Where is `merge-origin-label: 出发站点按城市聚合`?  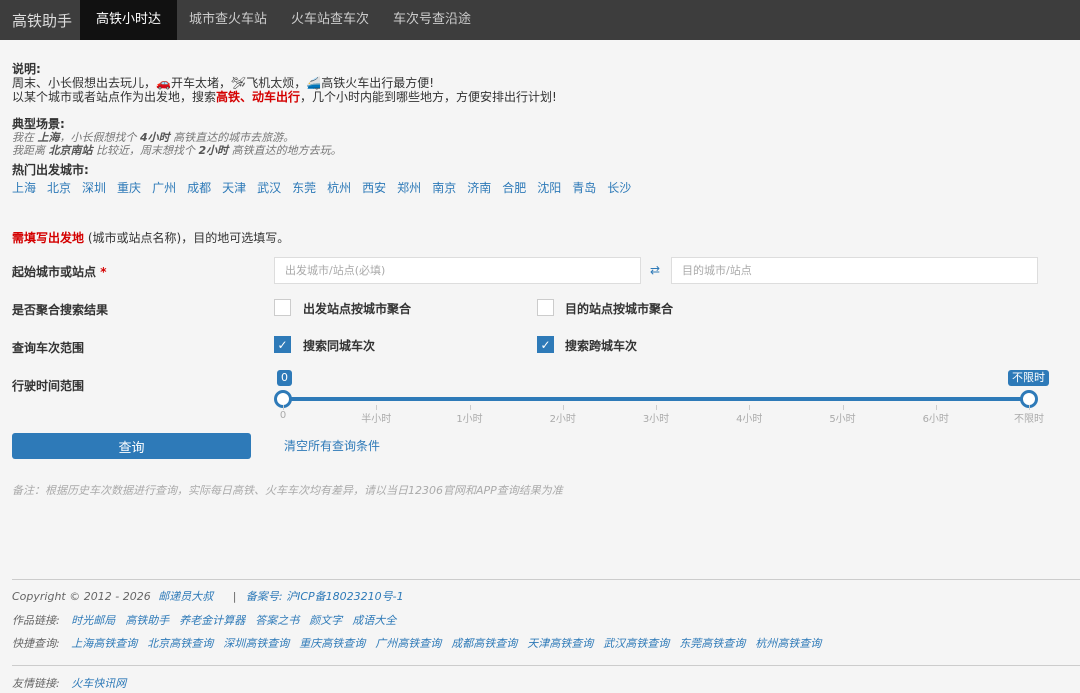
merge-origin-label: 出发站点按城市聚合 is located at coordinates (357, 308).